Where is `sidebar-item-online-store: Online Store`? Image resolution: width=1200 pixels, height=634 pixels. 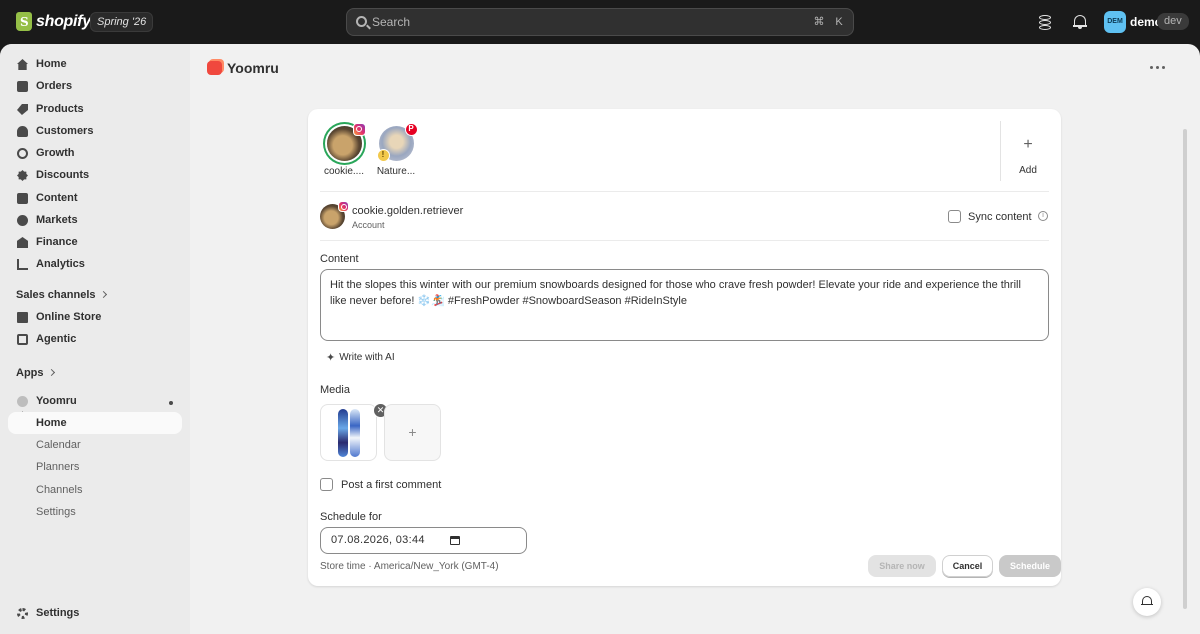
sidebar-item-online-store: Online Store is located at coordinates (95, 317).